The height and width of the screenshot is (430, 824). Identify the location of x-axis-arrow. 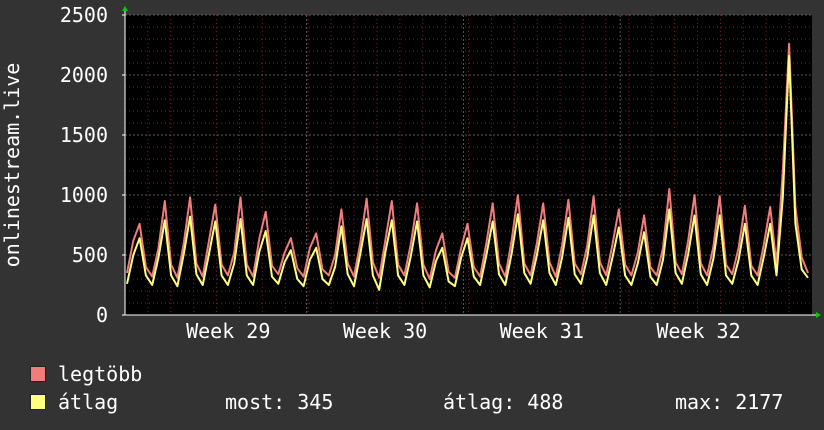
(818, 315).